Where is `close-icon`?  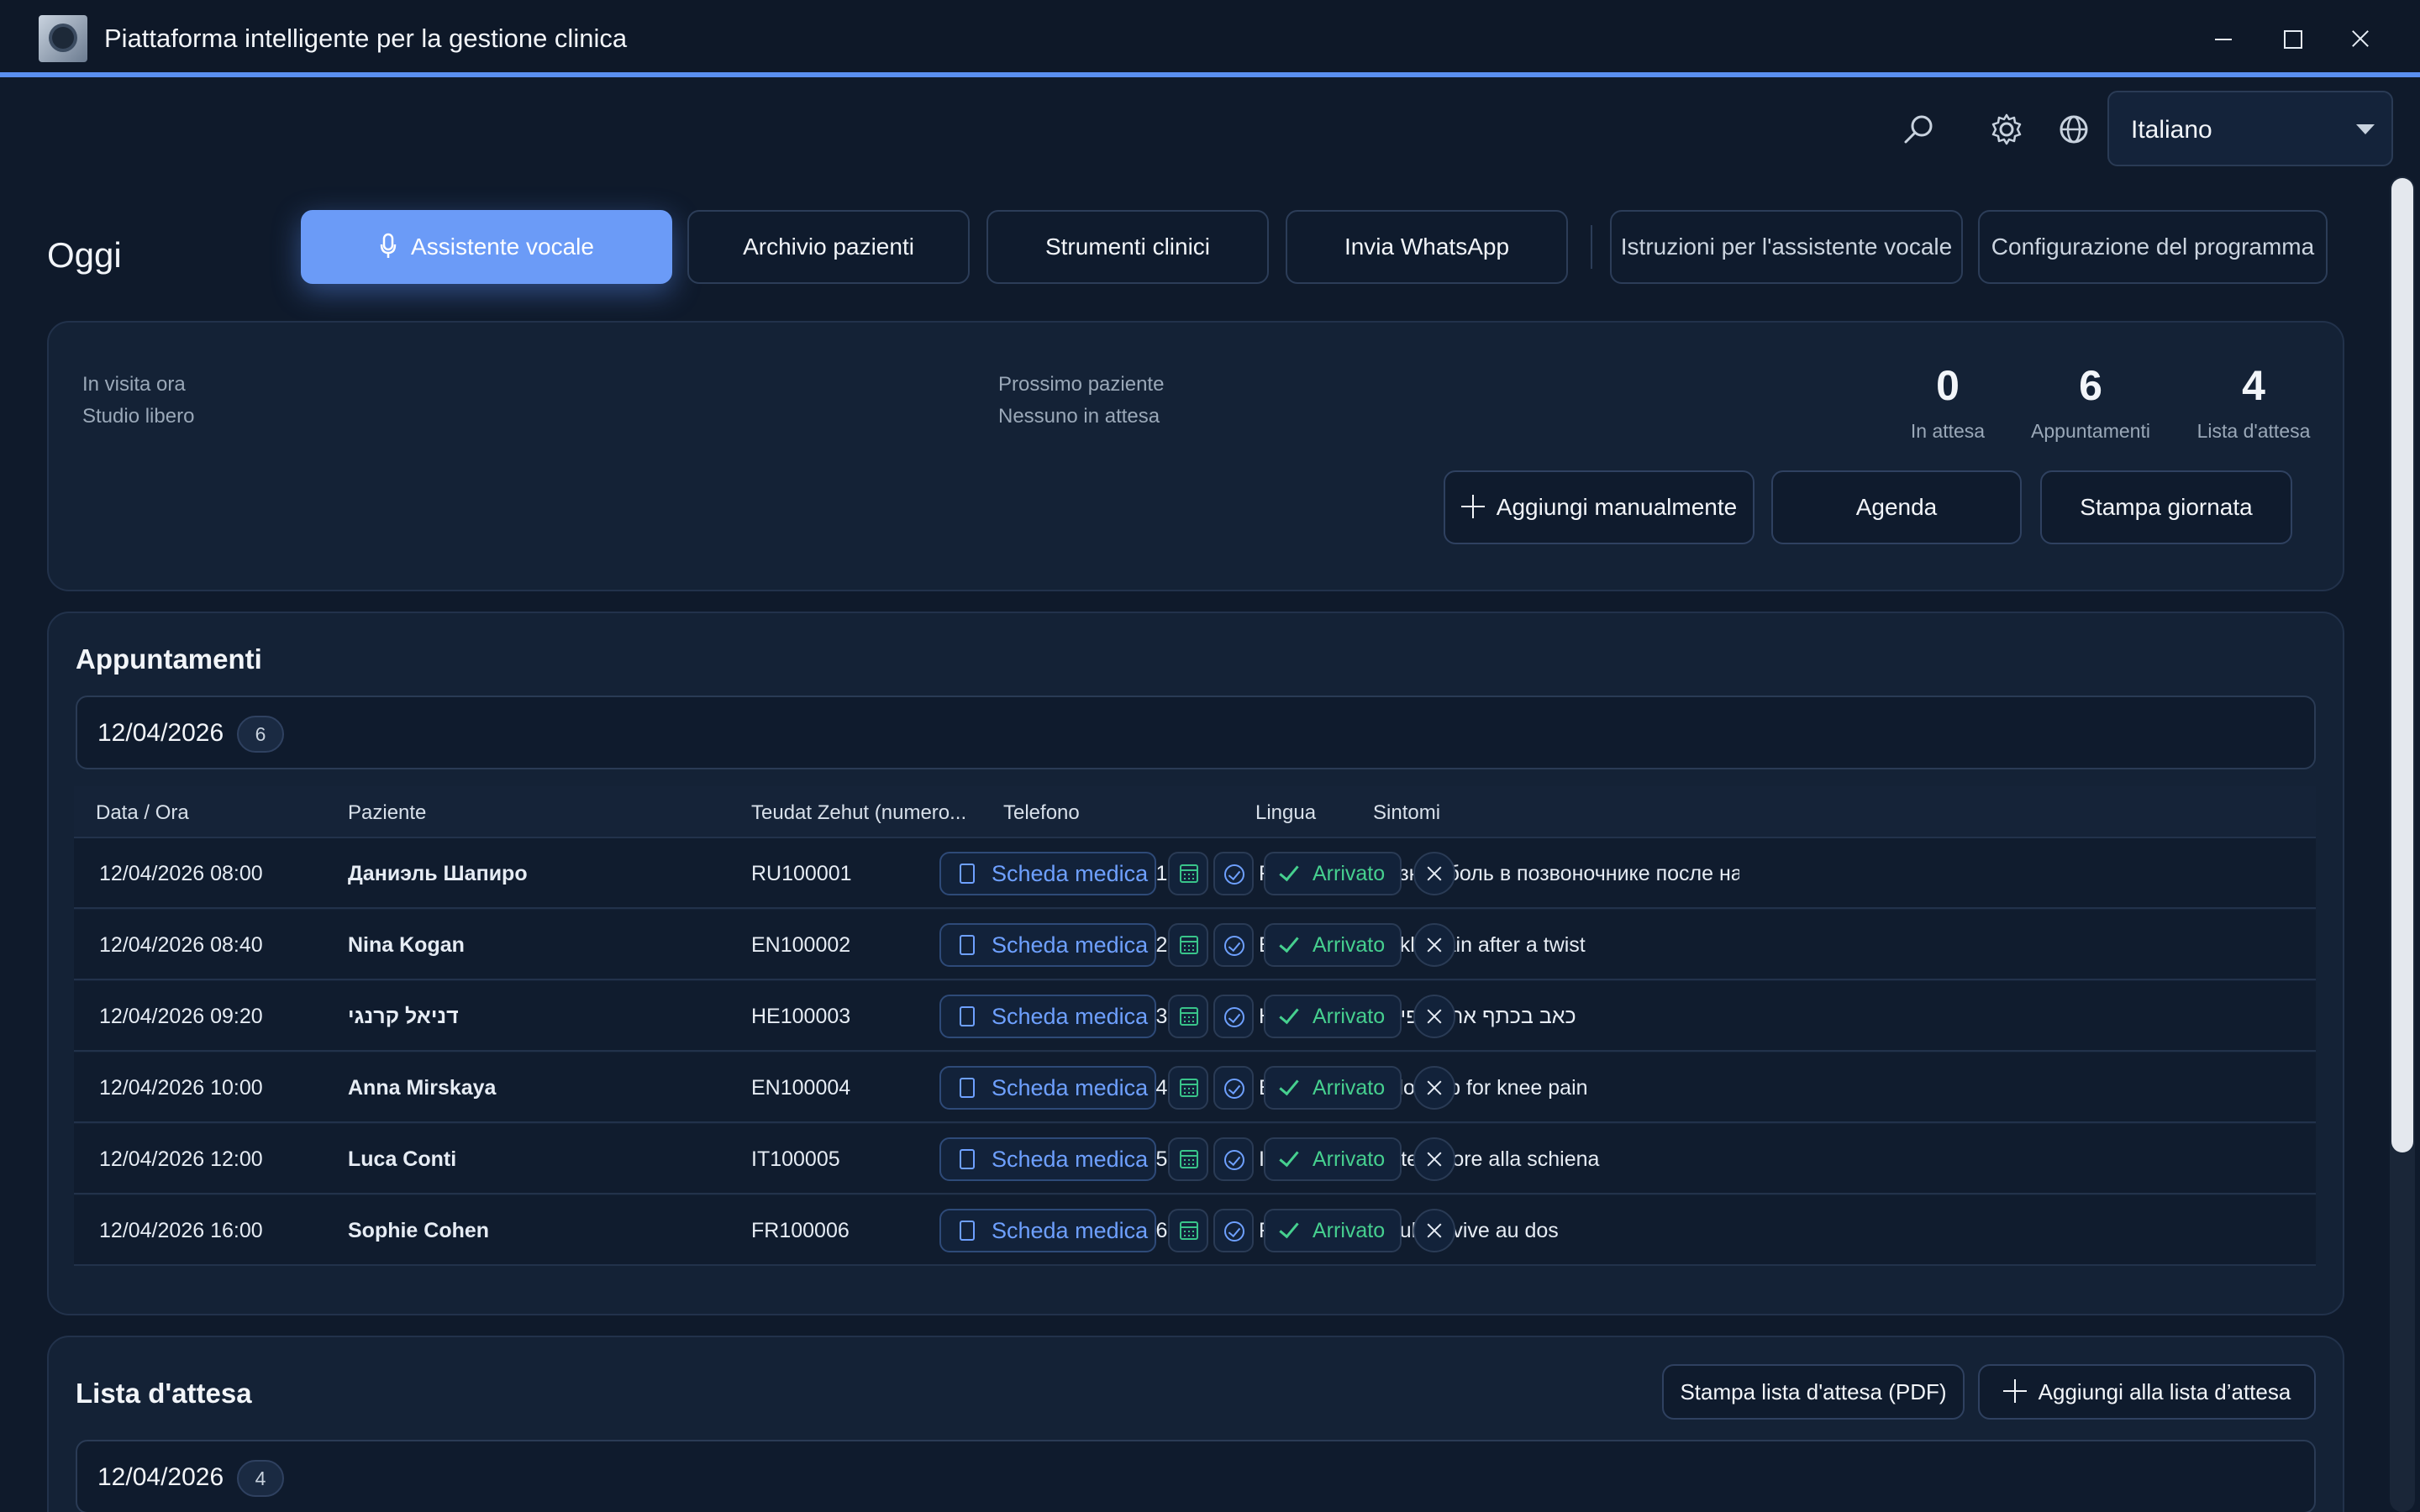 close-icon is located at coordinates (2361, 38).